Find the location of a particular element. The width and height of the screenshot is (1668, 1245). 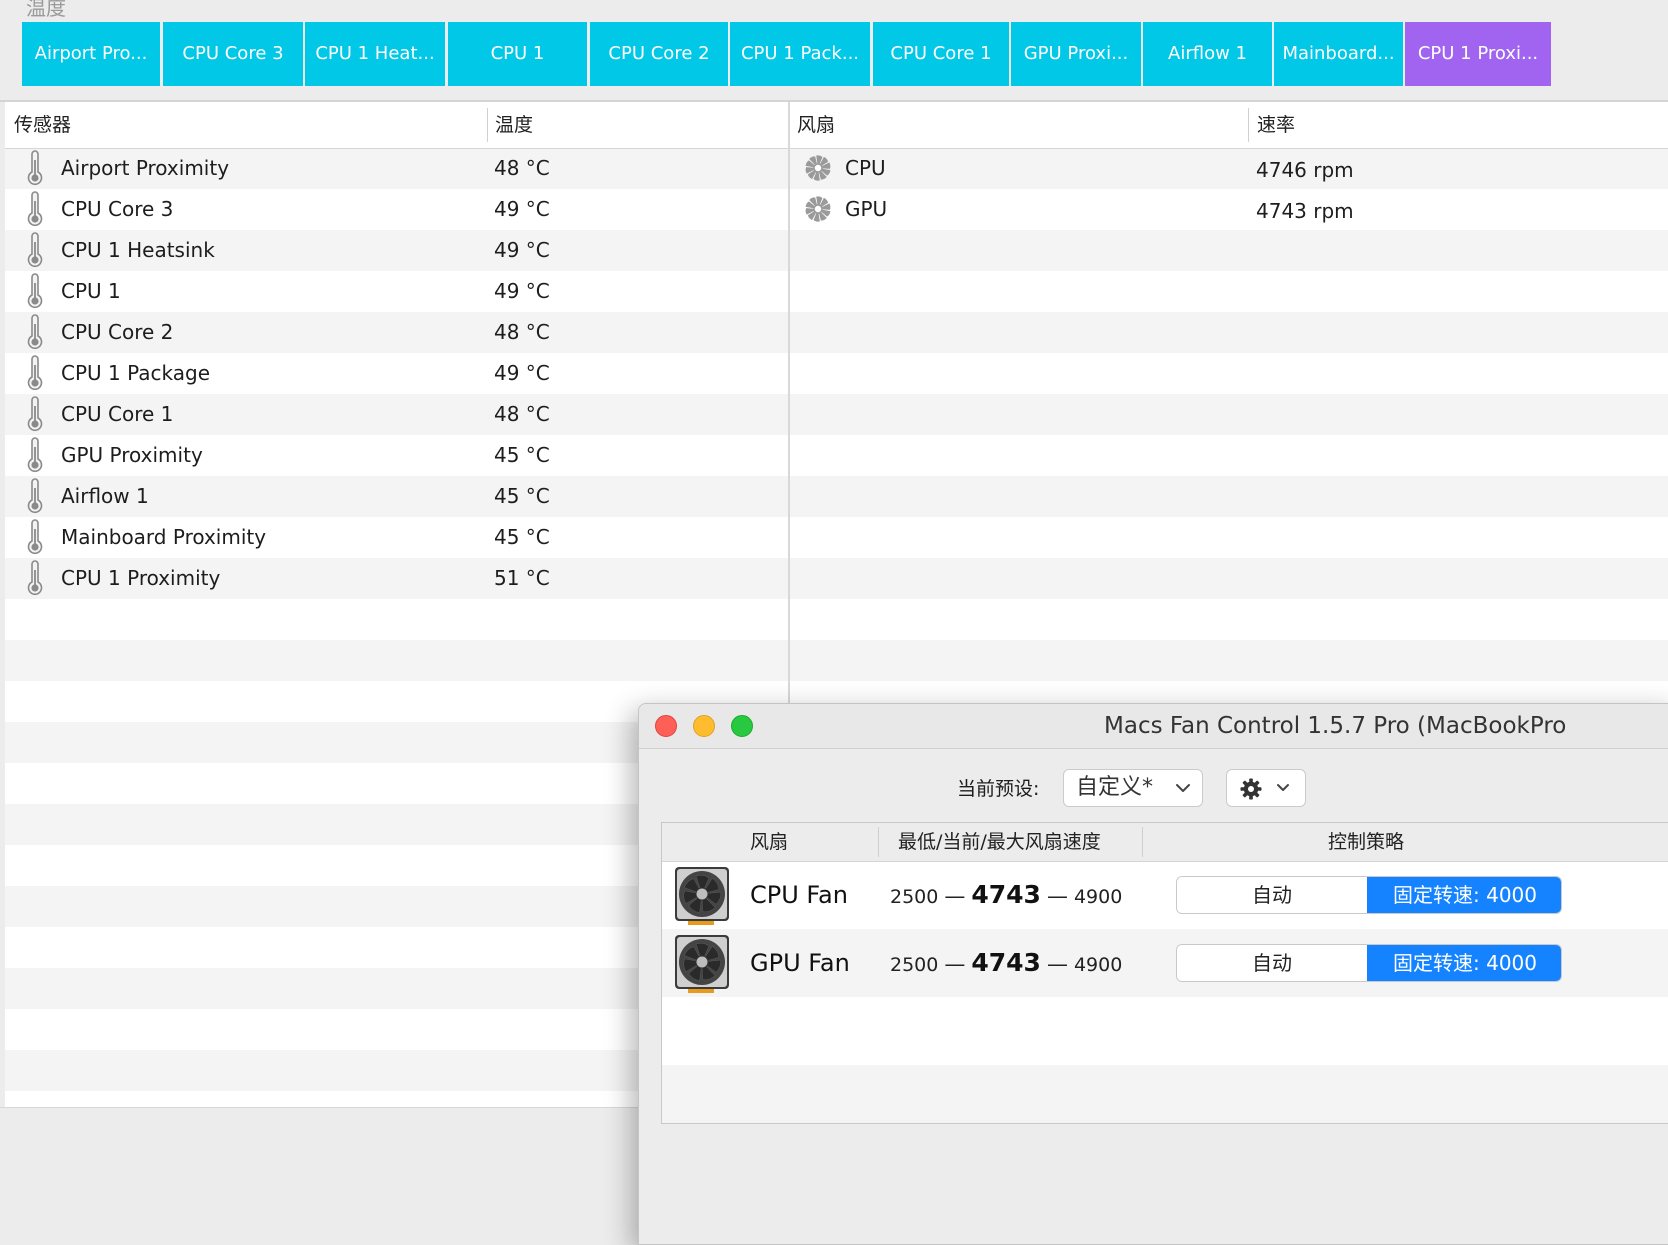

close-button is located at coordinates (666, 726).